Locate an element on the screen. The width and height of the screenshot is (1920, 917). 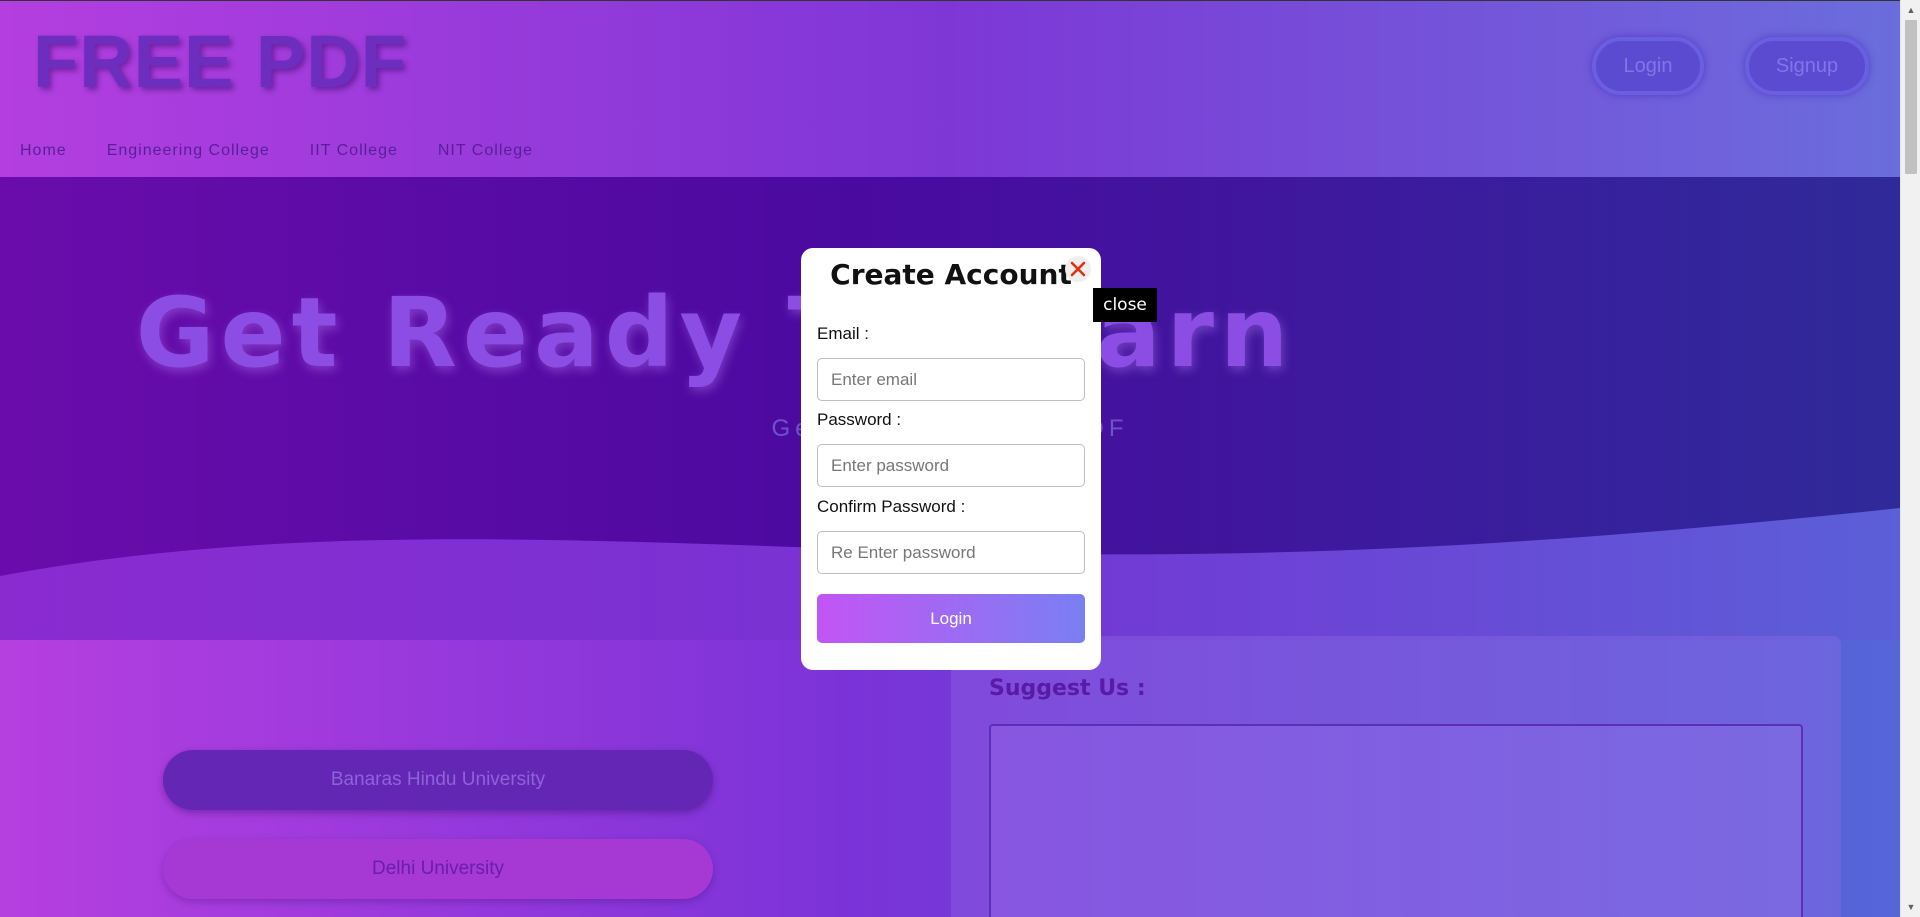
header-login-button: Login is located at coordinates (1648, 66).